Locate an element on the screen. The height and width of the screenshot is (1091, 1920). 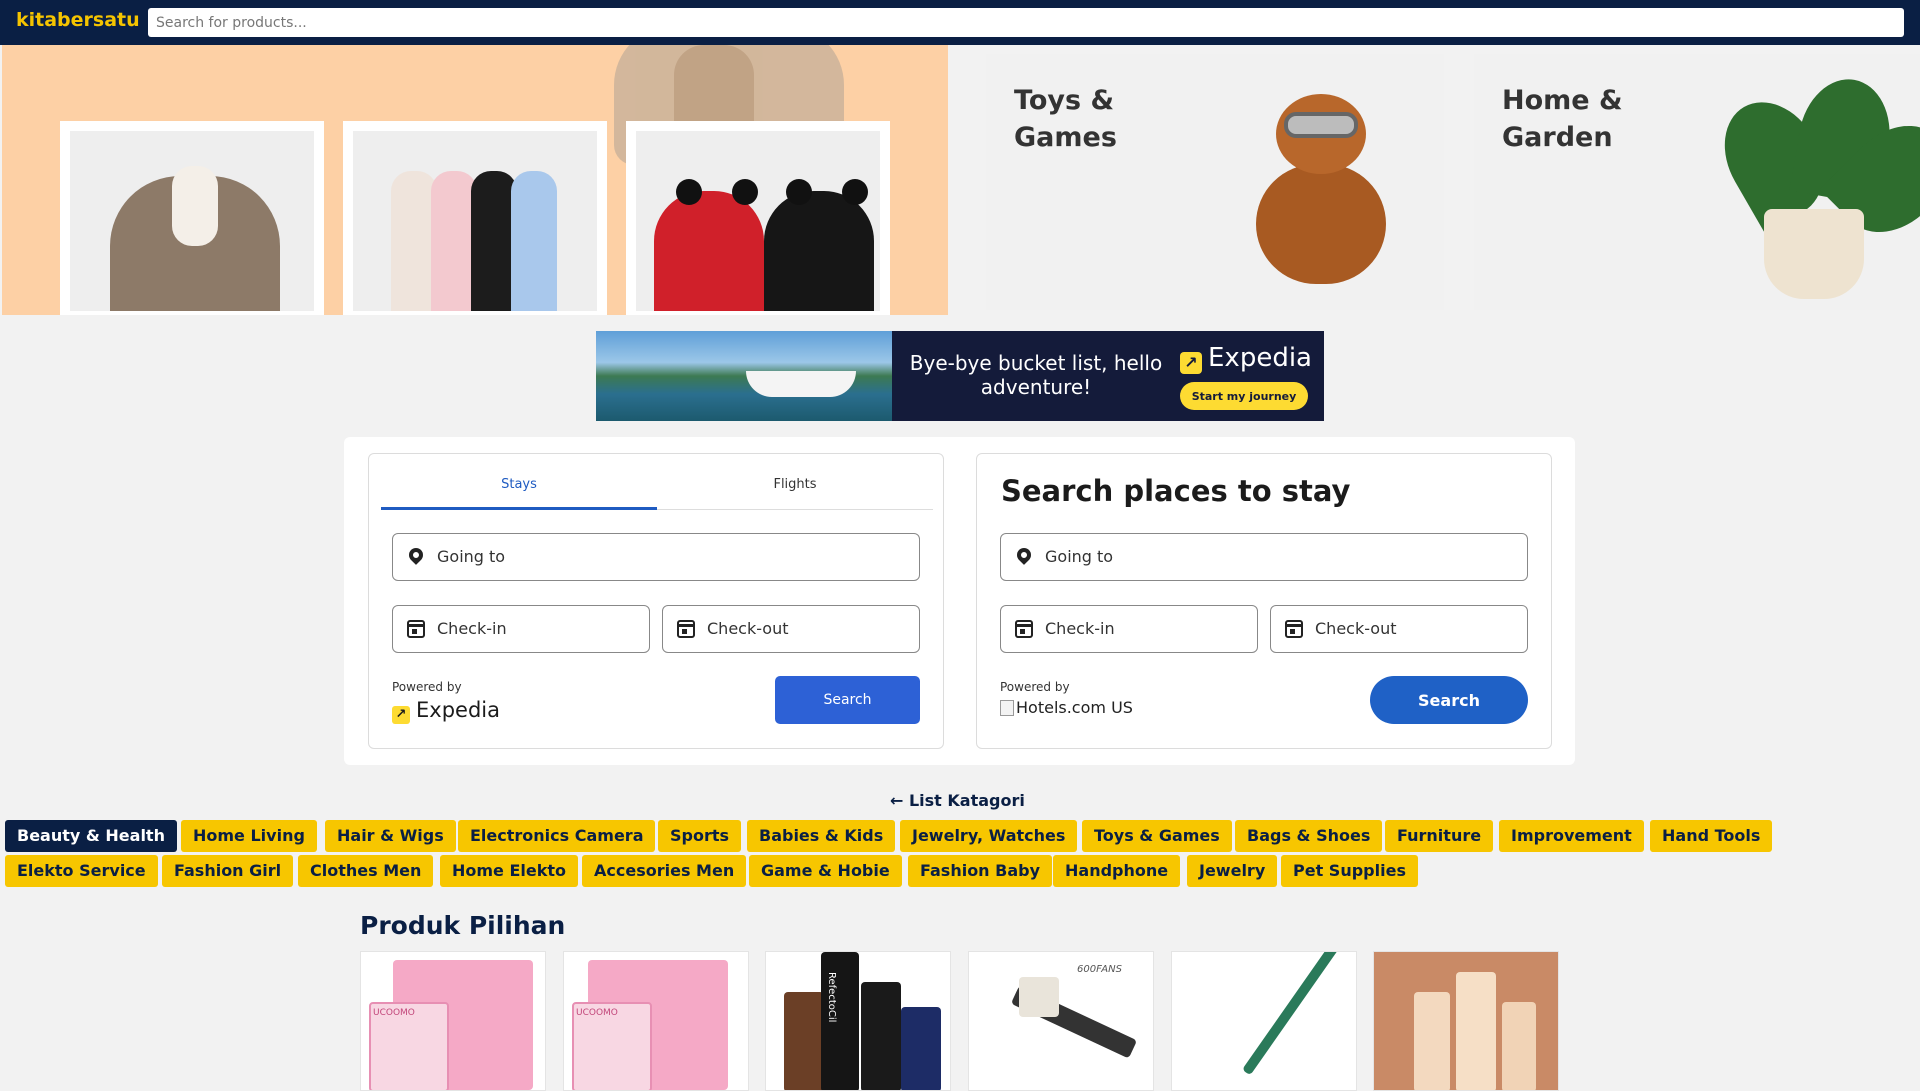
category-chip: Furniture is located at coordinates (1439, 836).